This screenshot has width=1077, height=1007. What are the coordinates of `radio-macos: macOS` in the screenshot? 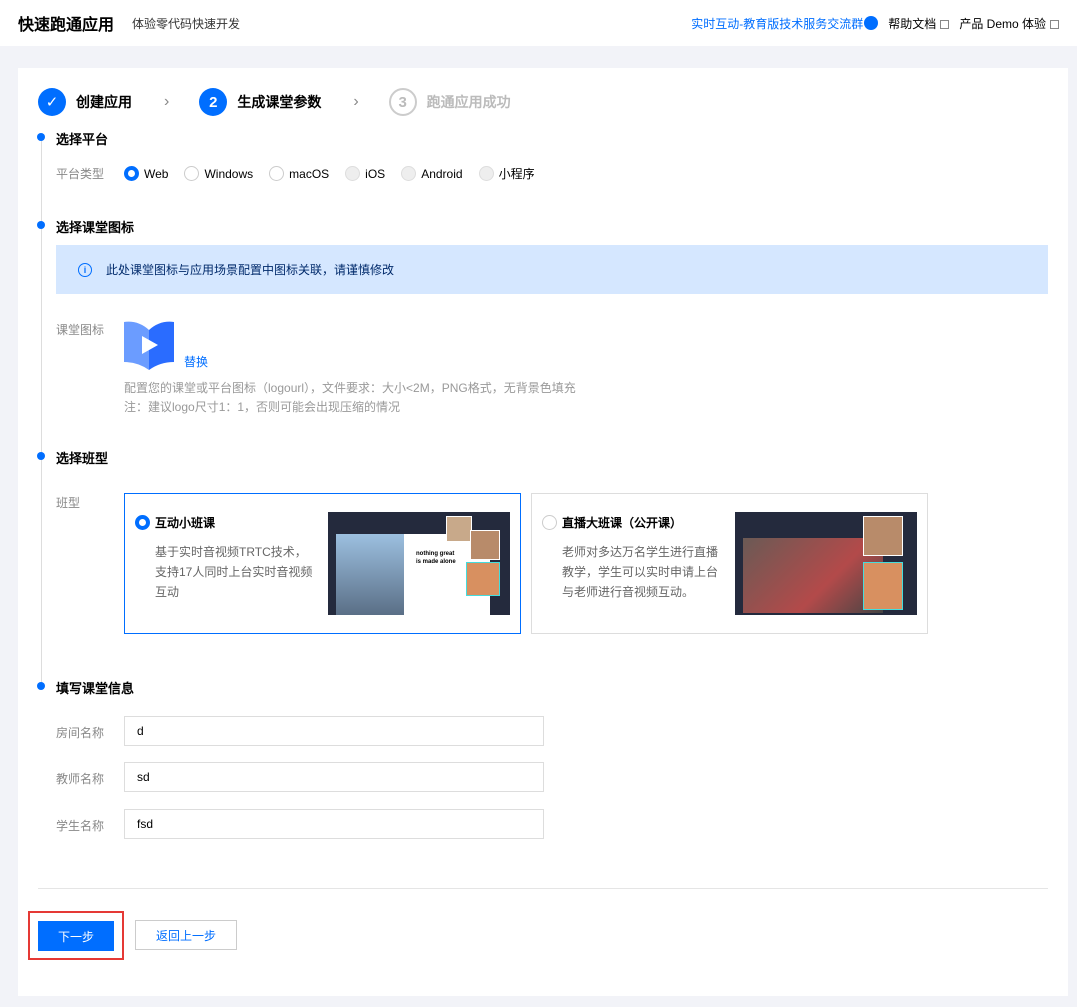 It's located at (299, 173).